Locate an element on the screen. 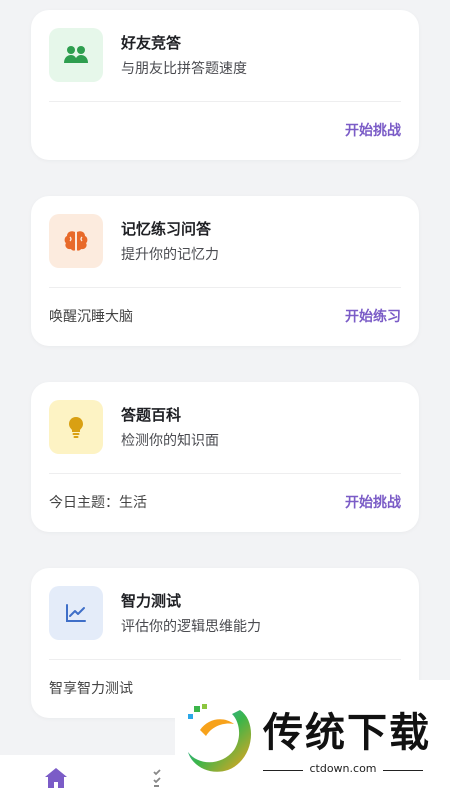 Image resolution: width=450 pixels, height=800 pixels. iq-test-icon-box is located at coordinates (76, 613).